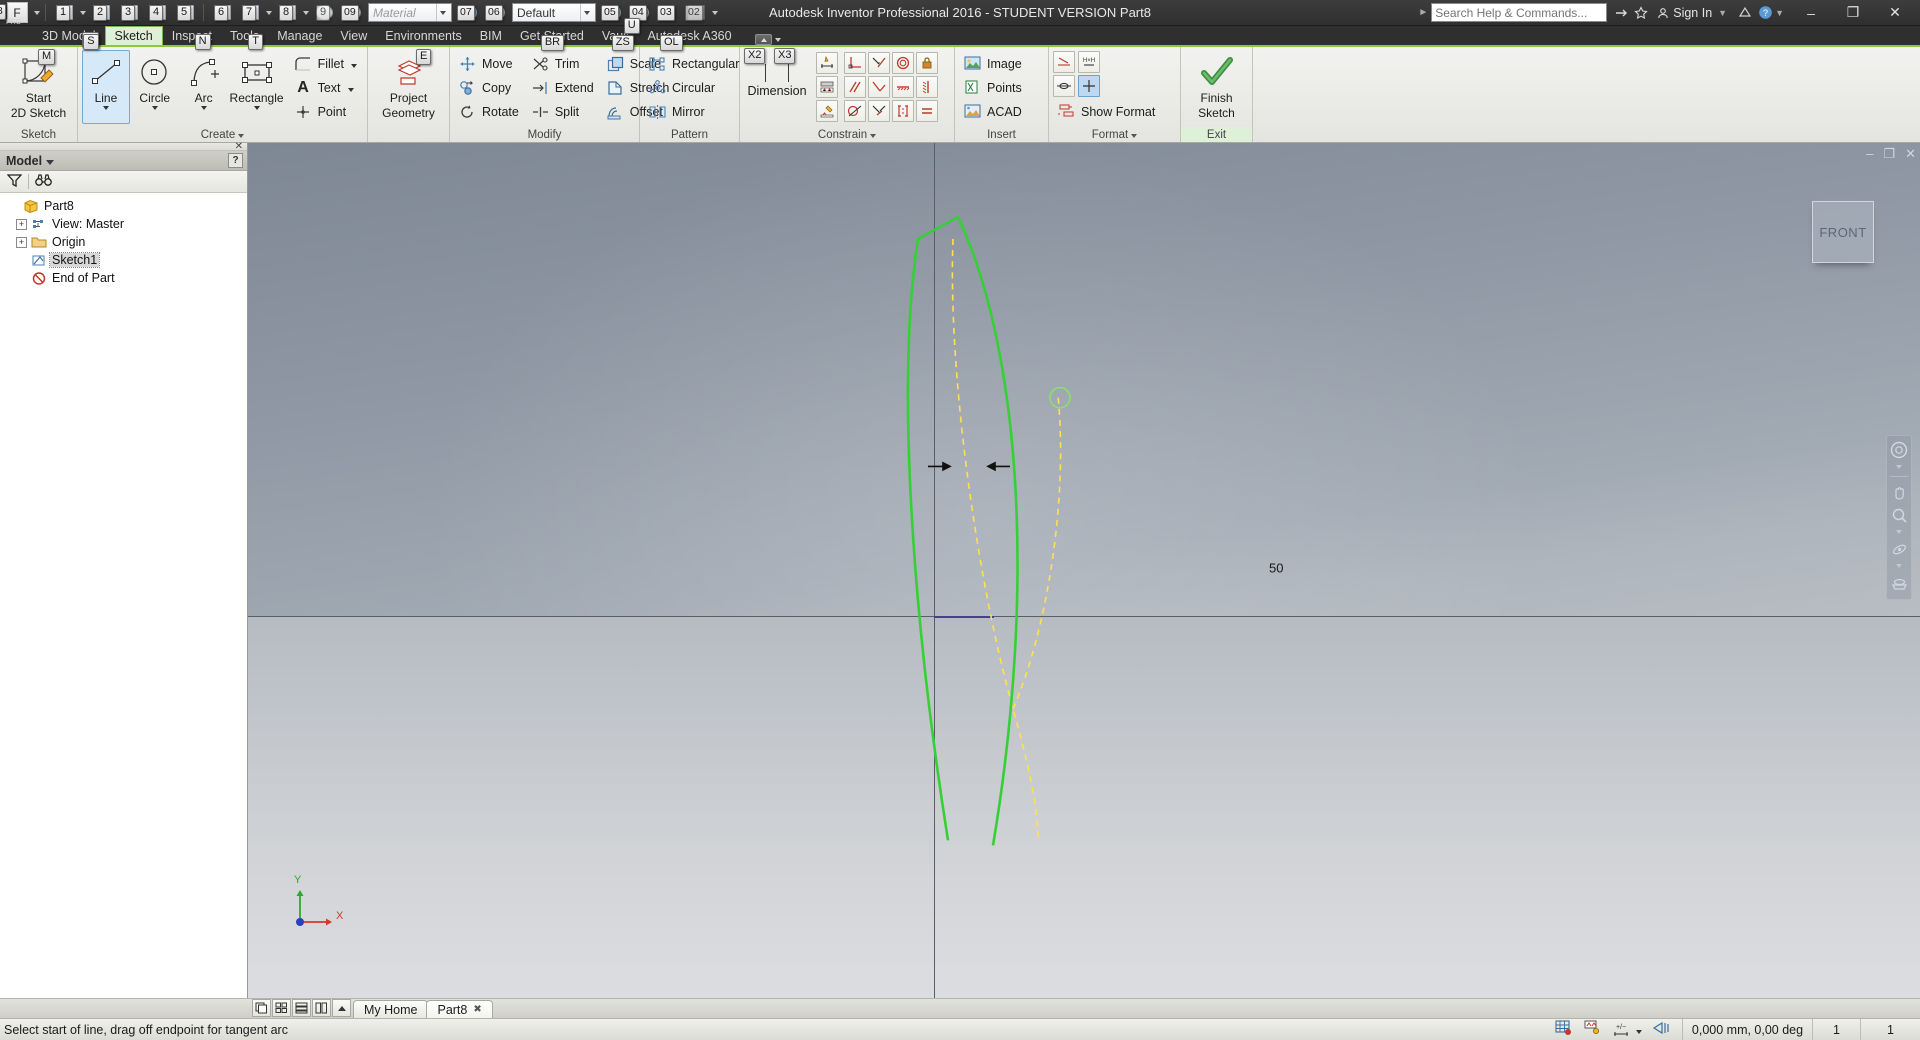 Image resolution: width=1920 pixels, height=1040 pixels. I want to click on filter-icon, so click(14, 181).